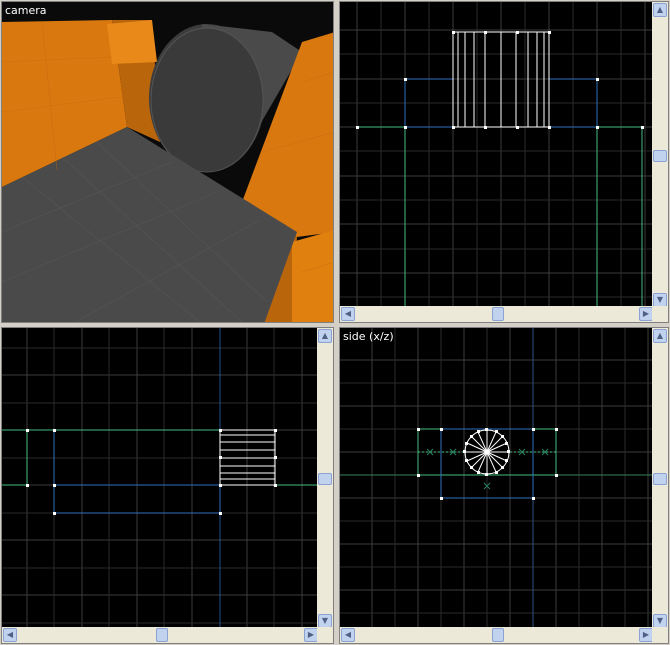  I want to click on camera-label: camera, so click(26, 10).